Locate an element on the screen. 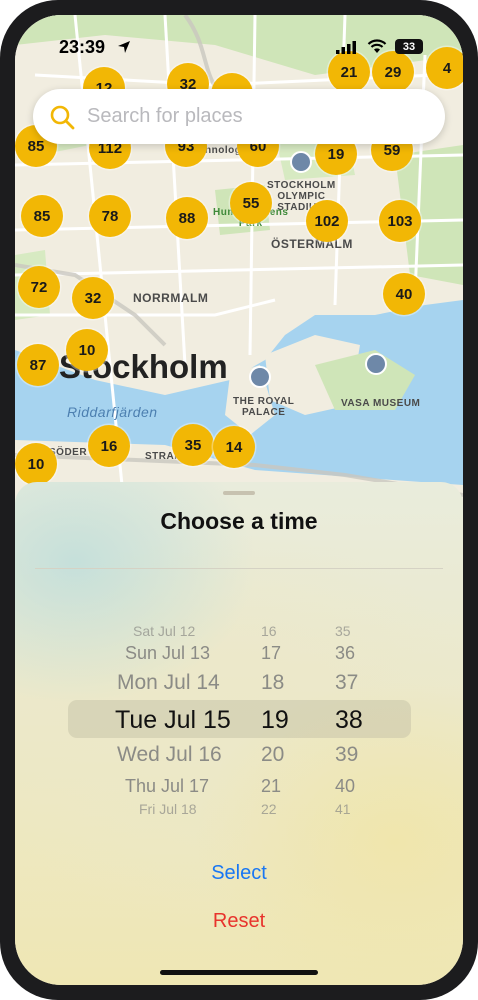  search-icon is located at coordinates (62, 117).